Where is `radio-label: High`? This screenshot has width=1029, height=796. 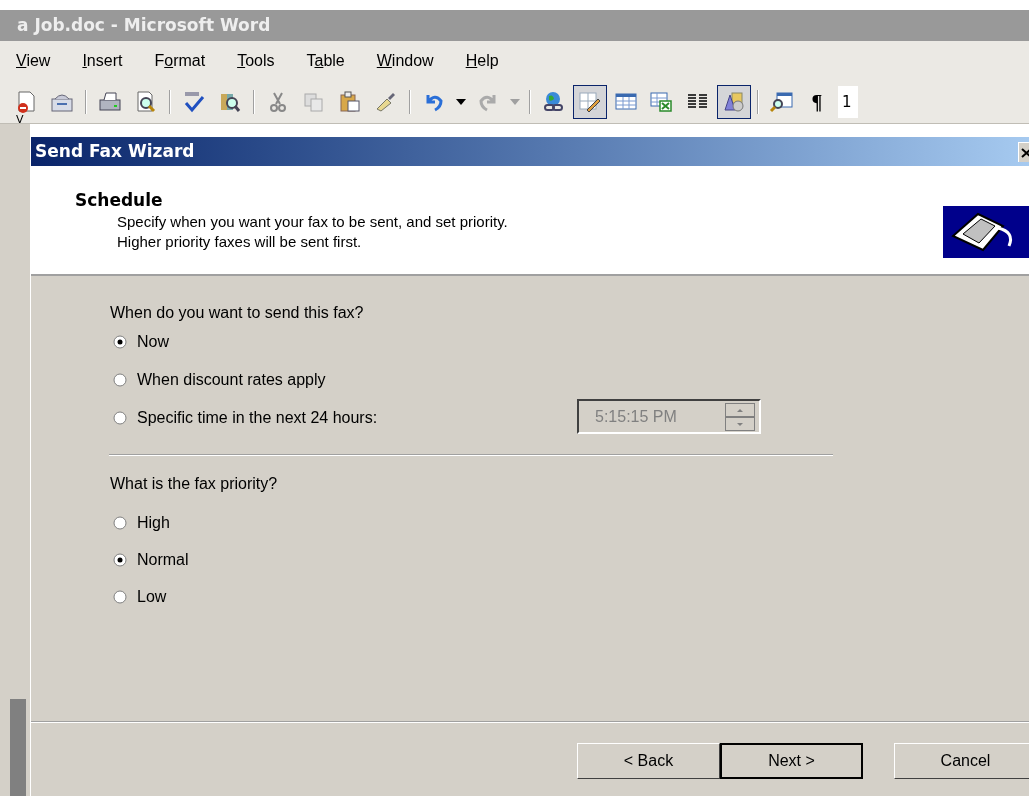 radio-label: High is located at coordinates (153, 523).